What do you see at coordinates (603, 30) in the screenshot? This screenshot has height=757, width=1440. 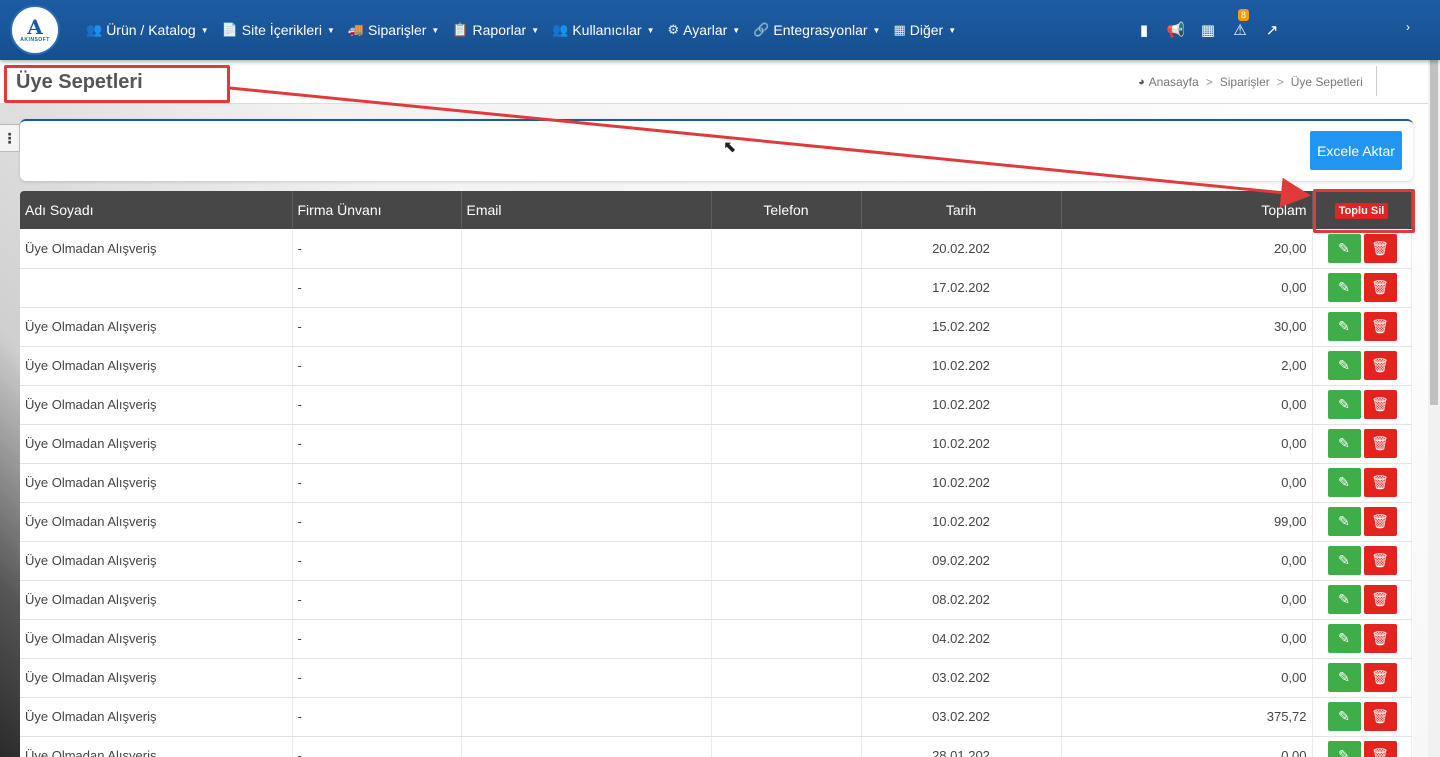 I see `nav-item-4: 👥 Kullanıcılar ▼` at bounding box center [603, 30].